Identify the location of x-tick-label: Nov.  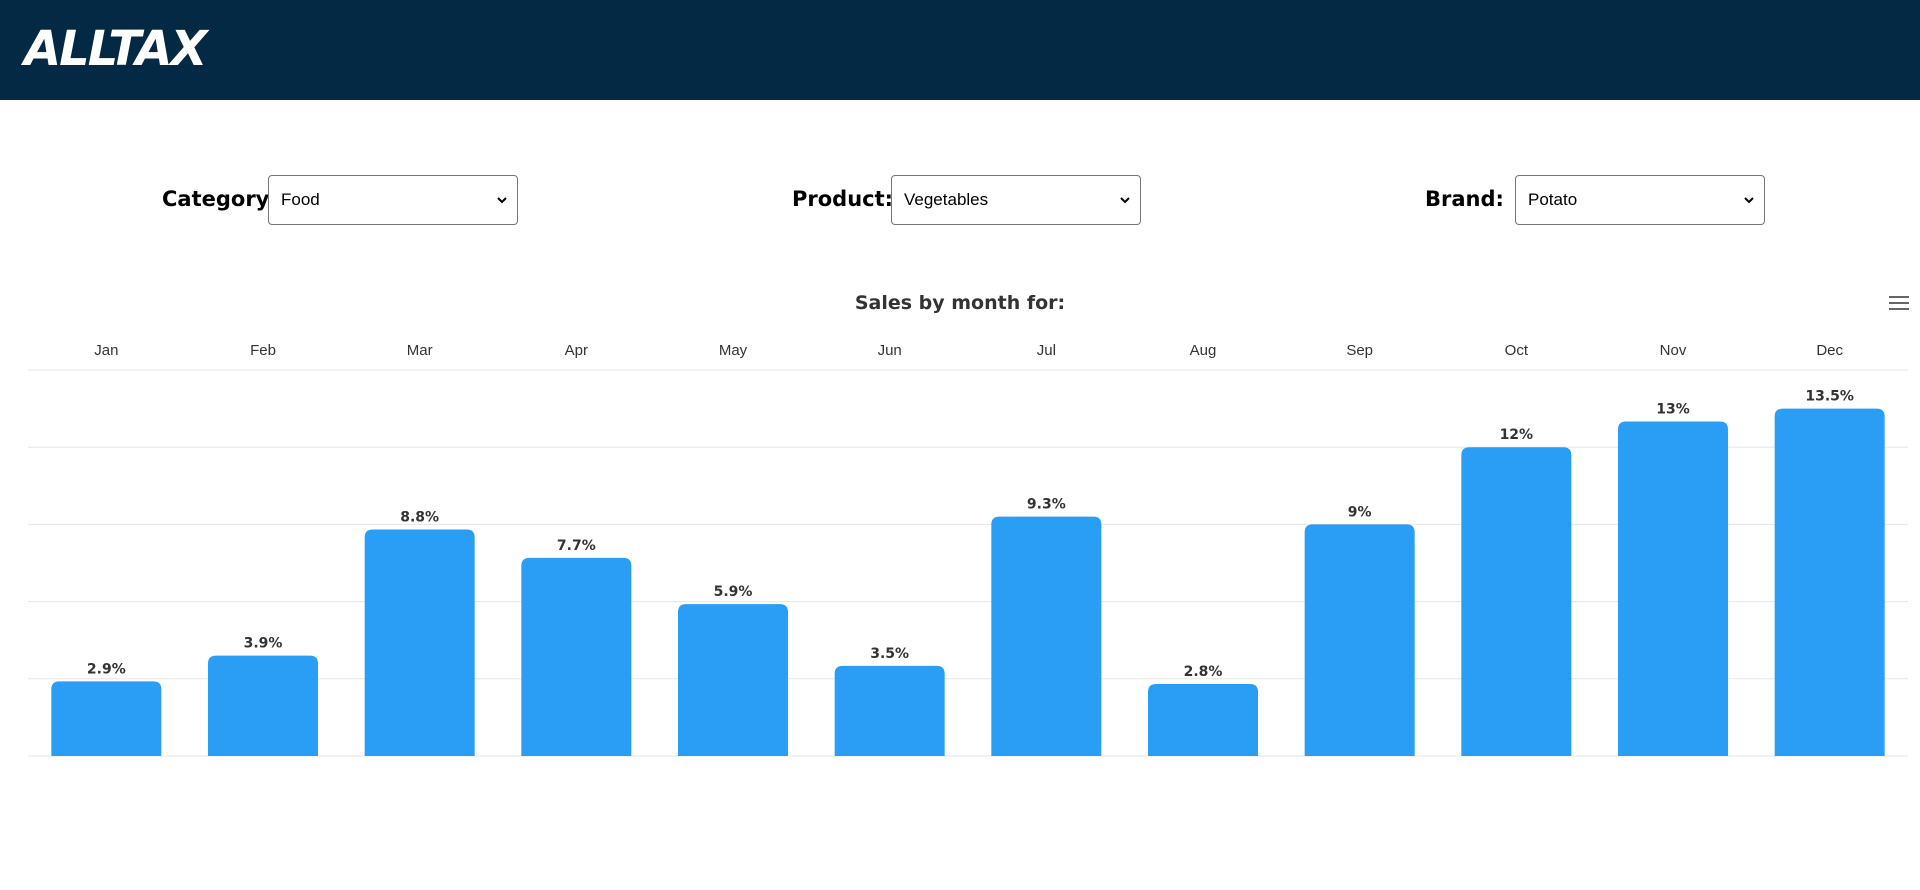
(1673, 350).